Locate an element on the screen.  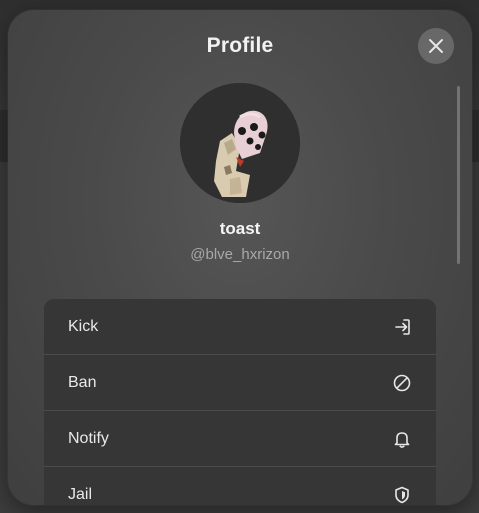
notify-label: Notify is located at coordinates (88, 438).